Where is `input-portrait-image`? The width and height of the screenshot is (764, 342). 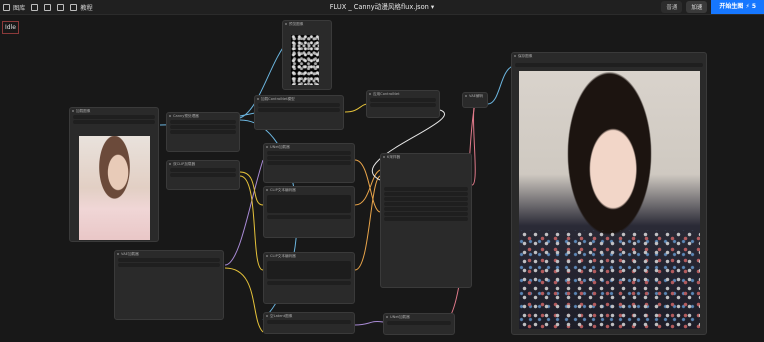
input-portrait-image is located at coordinates (114, 188).